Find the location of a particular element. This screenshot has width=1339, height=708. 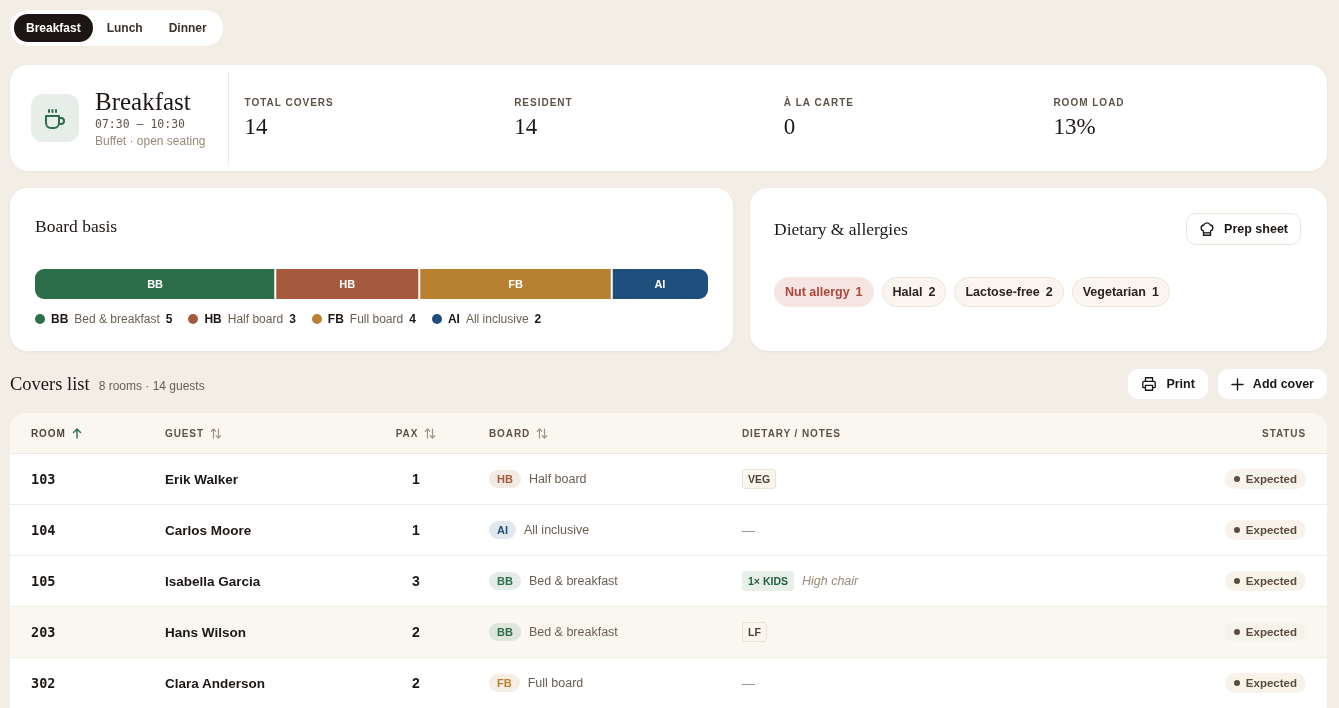

legend-count: 5 is located at coordinates (169, 319).